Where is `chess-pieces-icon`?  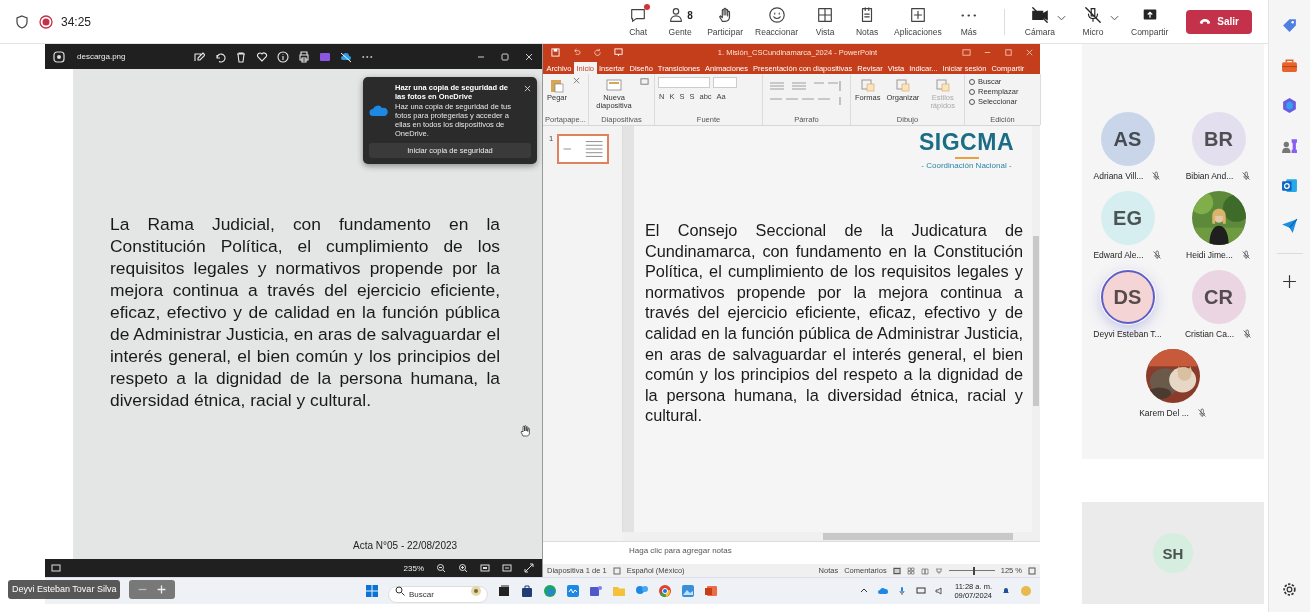 chess-pieces-icon is located at coordinates (1289, 145).